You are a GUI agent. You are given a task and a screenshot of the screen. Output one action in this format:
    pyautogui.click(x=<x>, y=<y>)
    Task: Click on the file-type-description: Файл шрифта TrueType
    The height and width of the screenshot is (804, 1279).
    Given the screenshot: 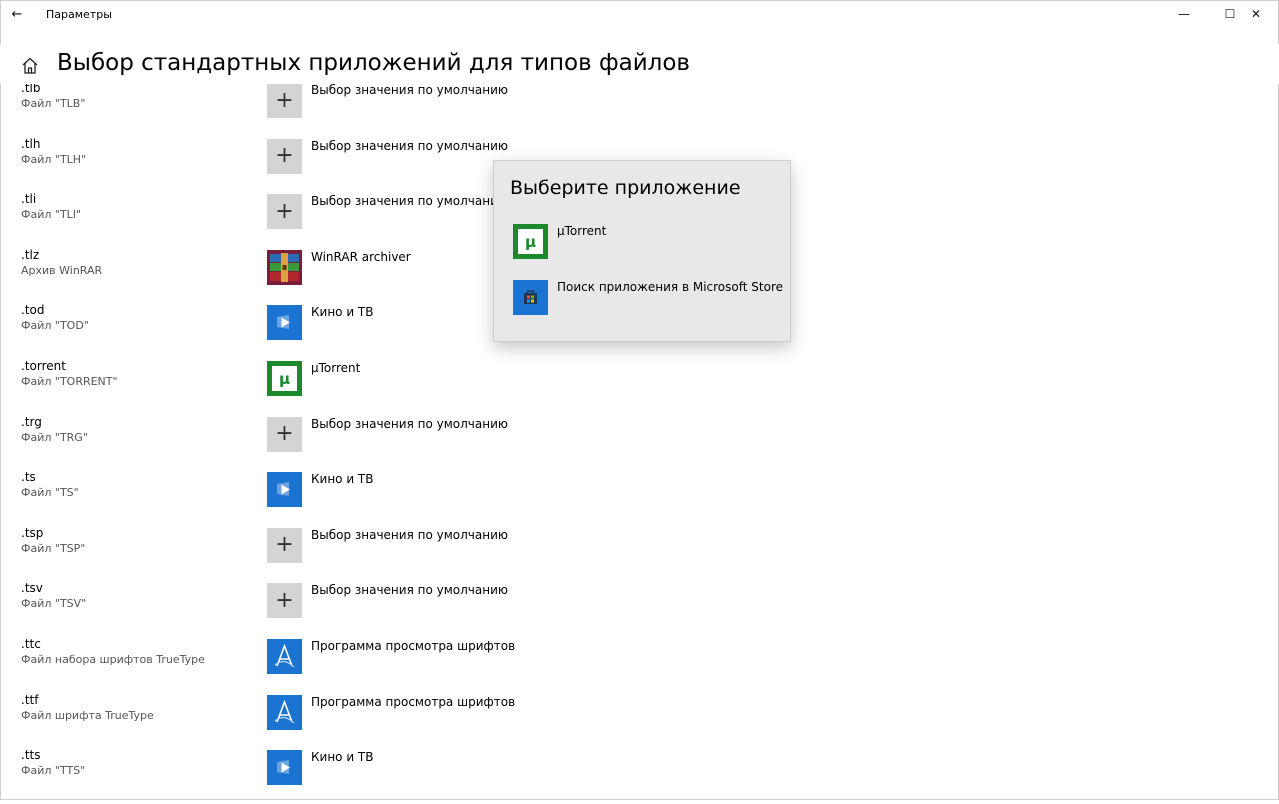 What is the action you would take?
    pyautogui.click(x=87, y=715)
    